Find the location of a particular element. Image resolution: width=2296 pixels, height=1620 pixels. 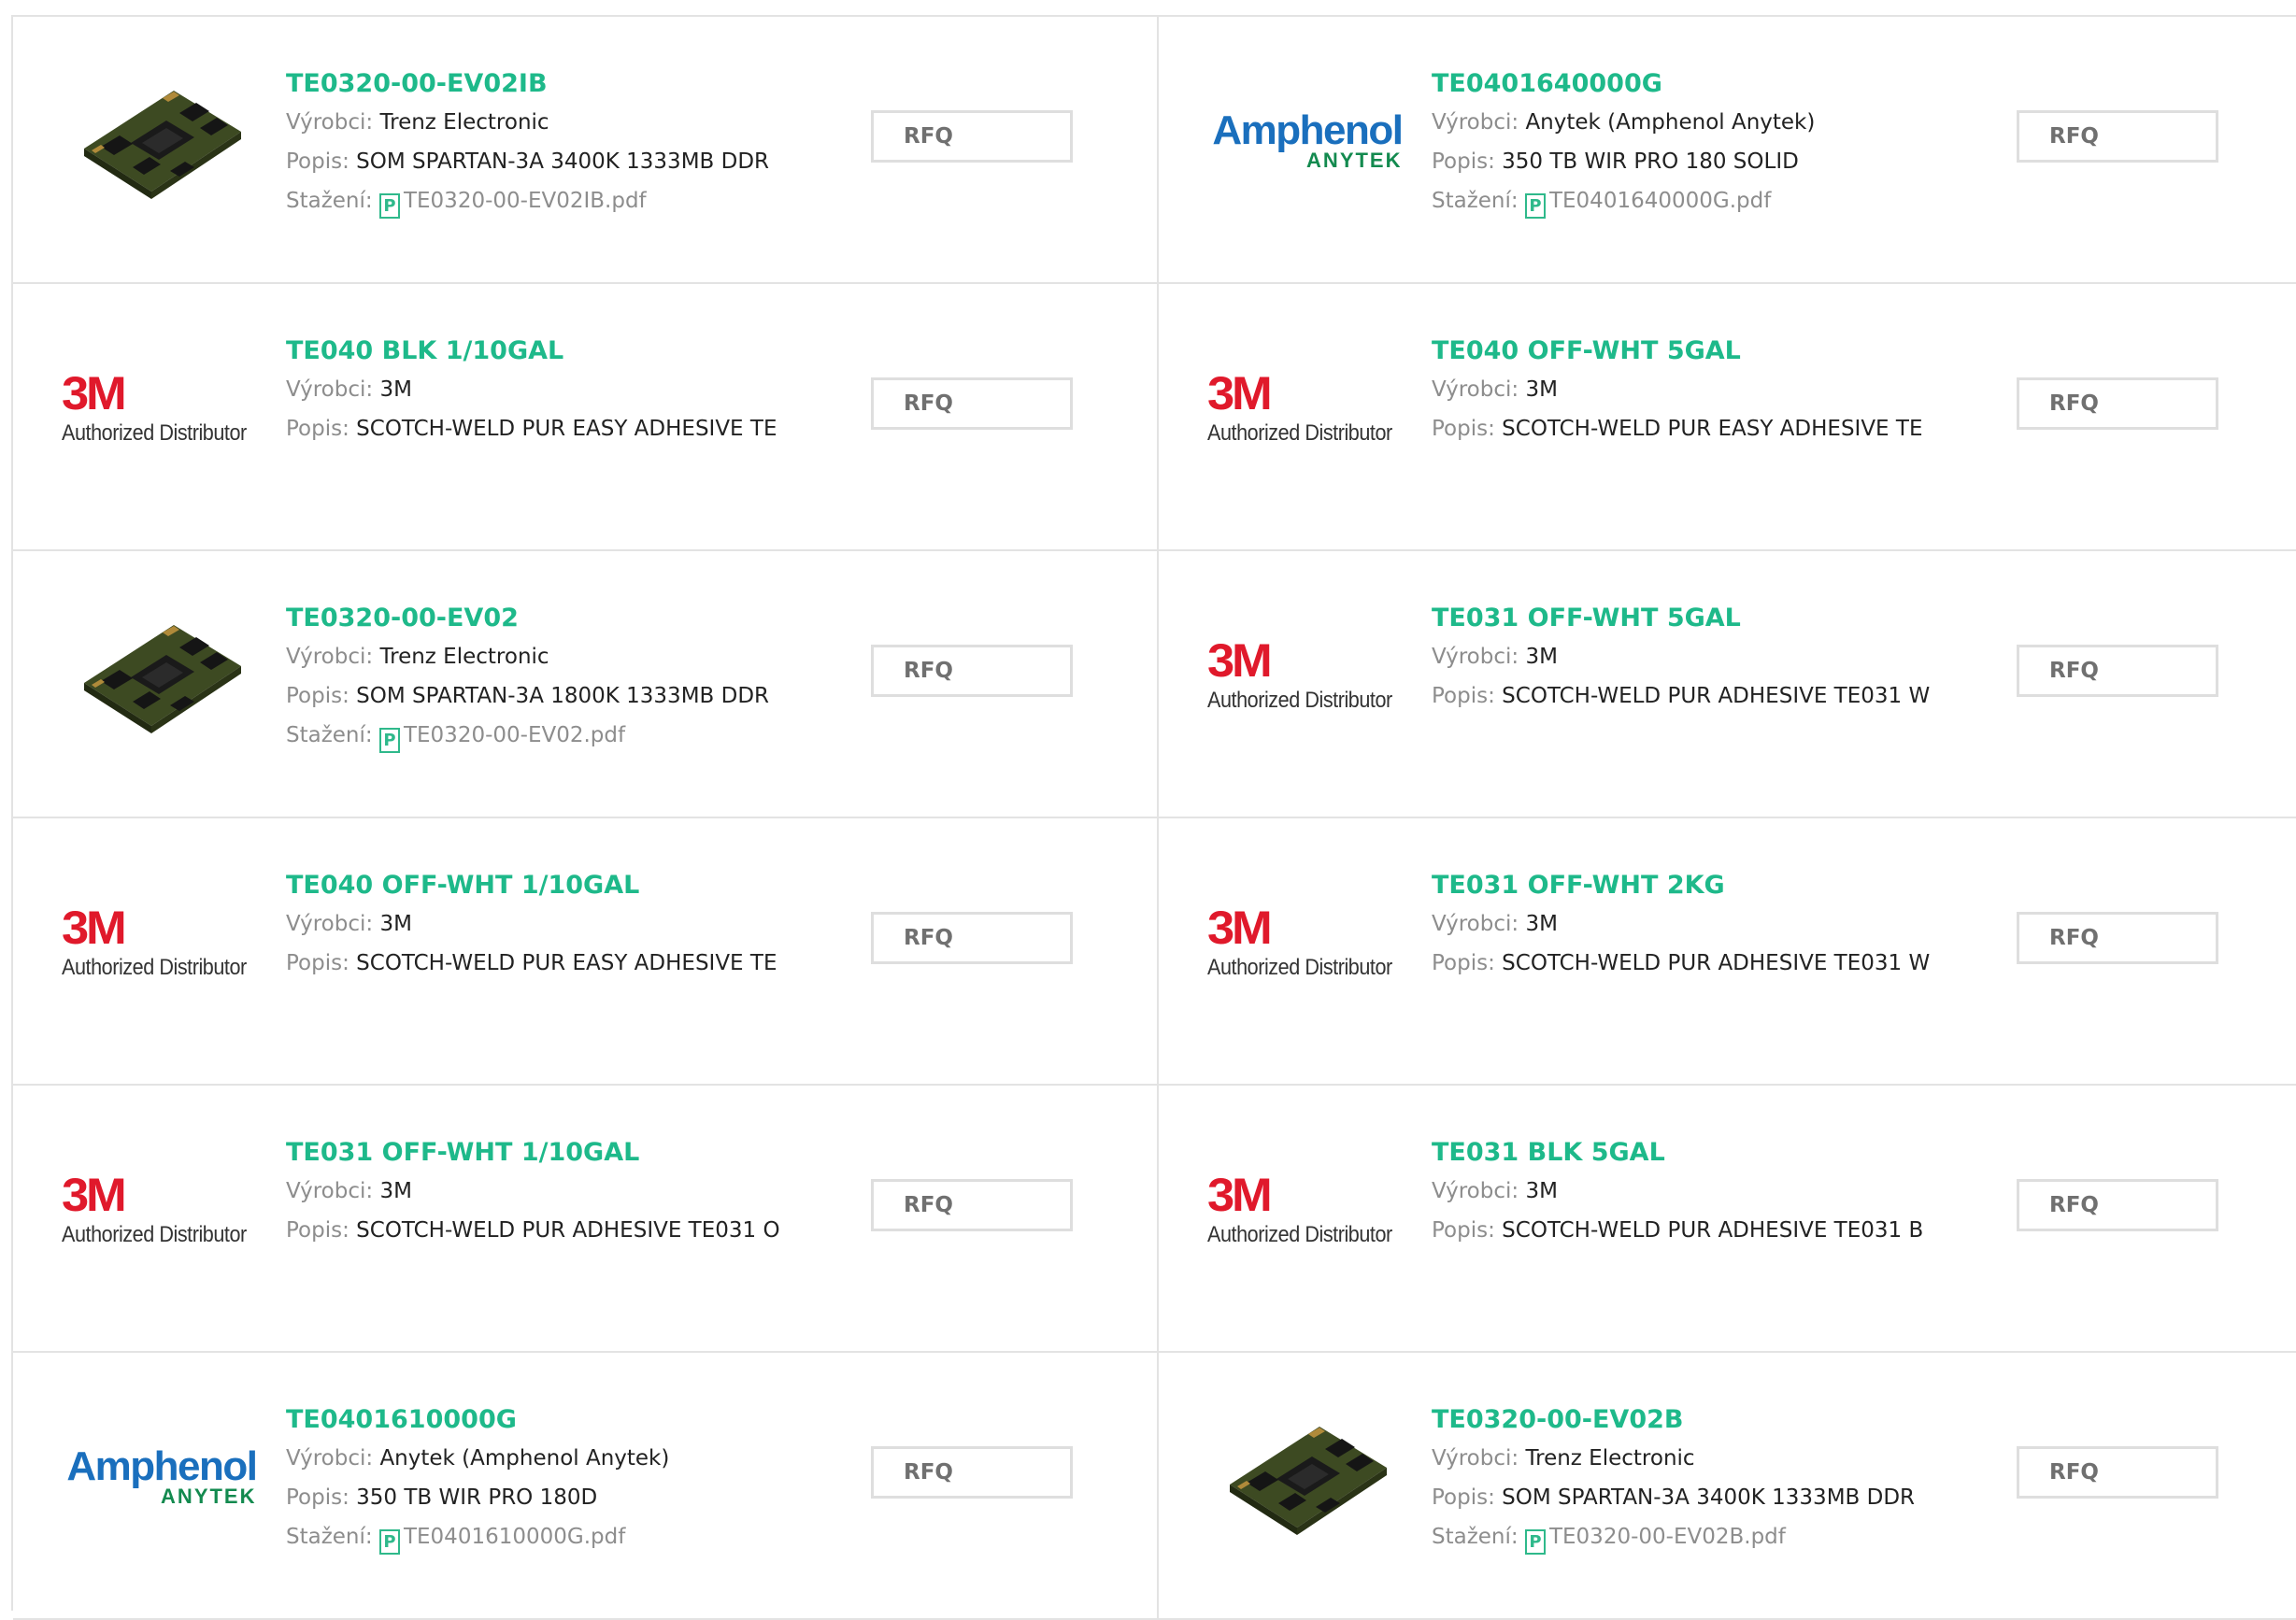

description-value: 350 TB WIR PRO 180D is located at coordinates (477, 1498).